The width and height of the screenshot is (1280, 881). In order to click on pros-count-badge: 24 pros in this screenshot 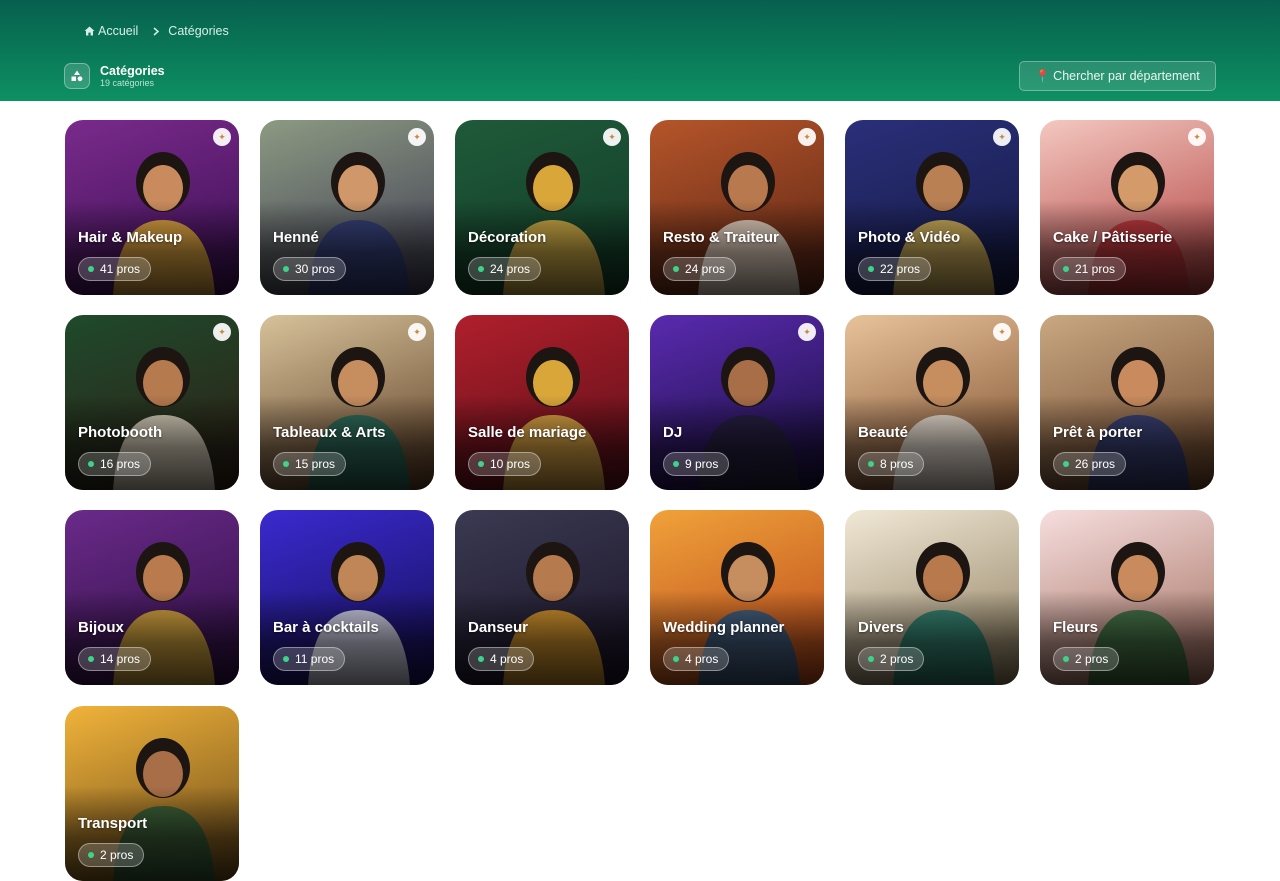, I will do `click(700, 269)`.